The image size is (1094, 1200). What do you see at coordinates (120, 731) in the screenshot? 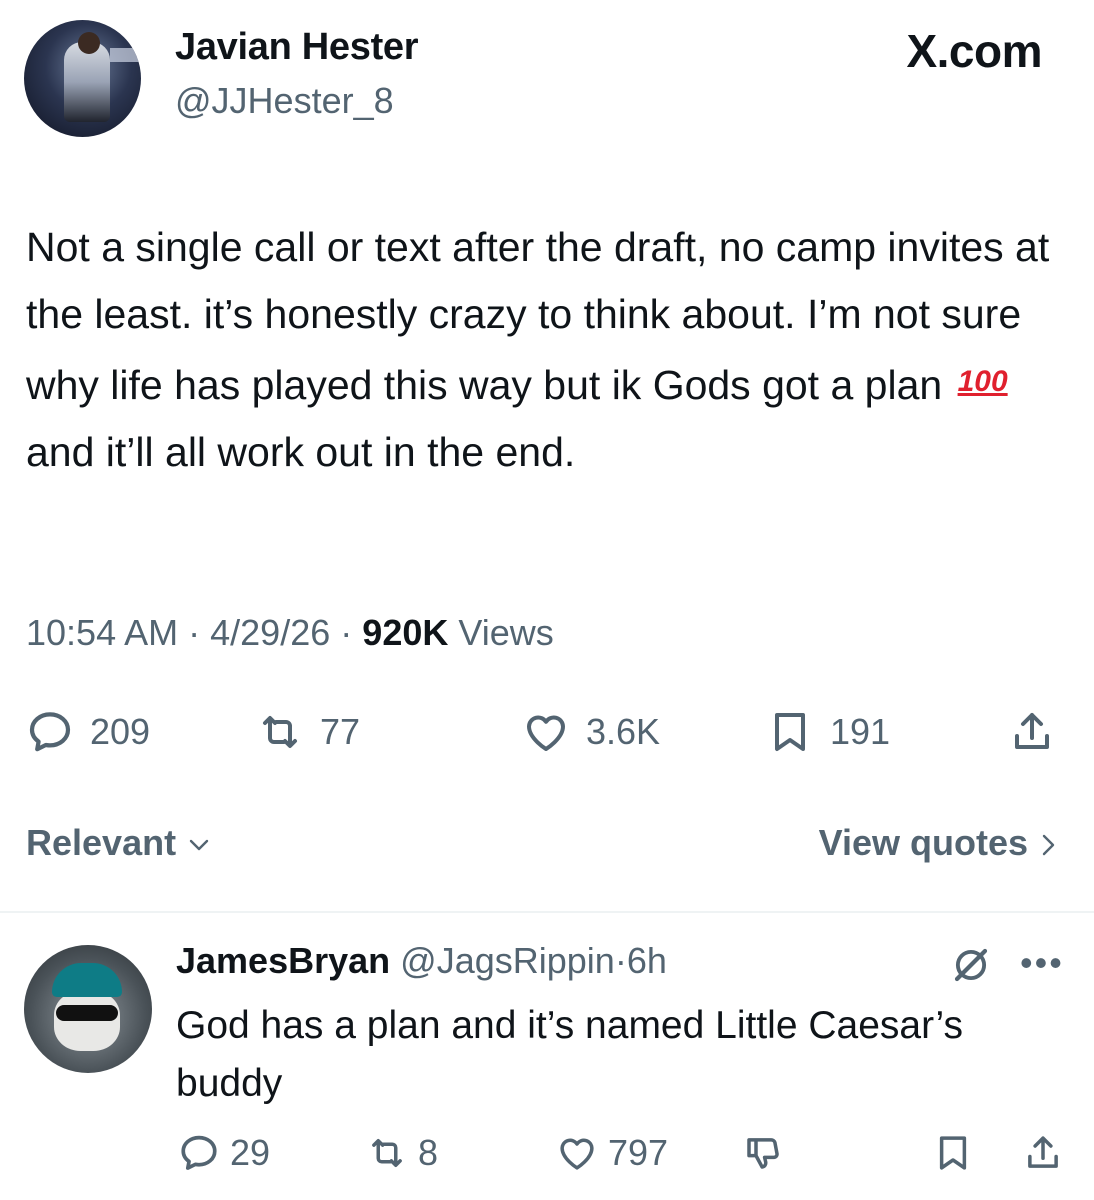
I see `reply-count: 209` at bounding box center [120, 731].